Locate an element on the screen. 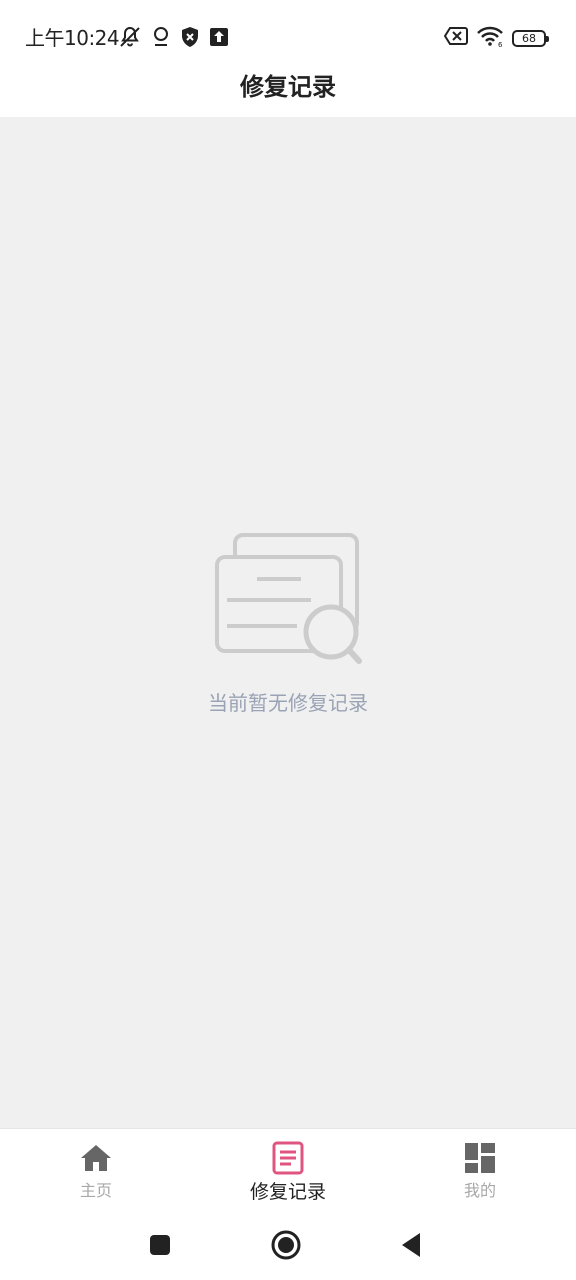 The width and height of the screenshot is (576, 1280). app-header: 修复记录 is located at coordinates (288, 88).